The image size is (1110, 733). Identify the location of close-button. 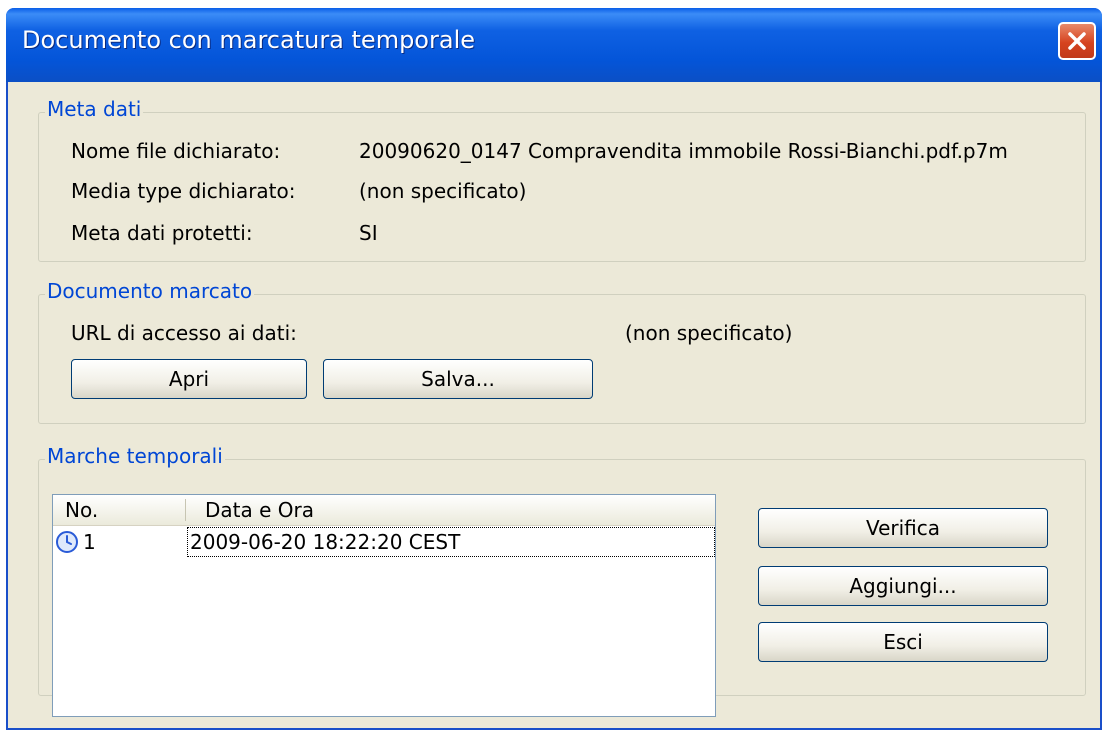
(1077, 41).